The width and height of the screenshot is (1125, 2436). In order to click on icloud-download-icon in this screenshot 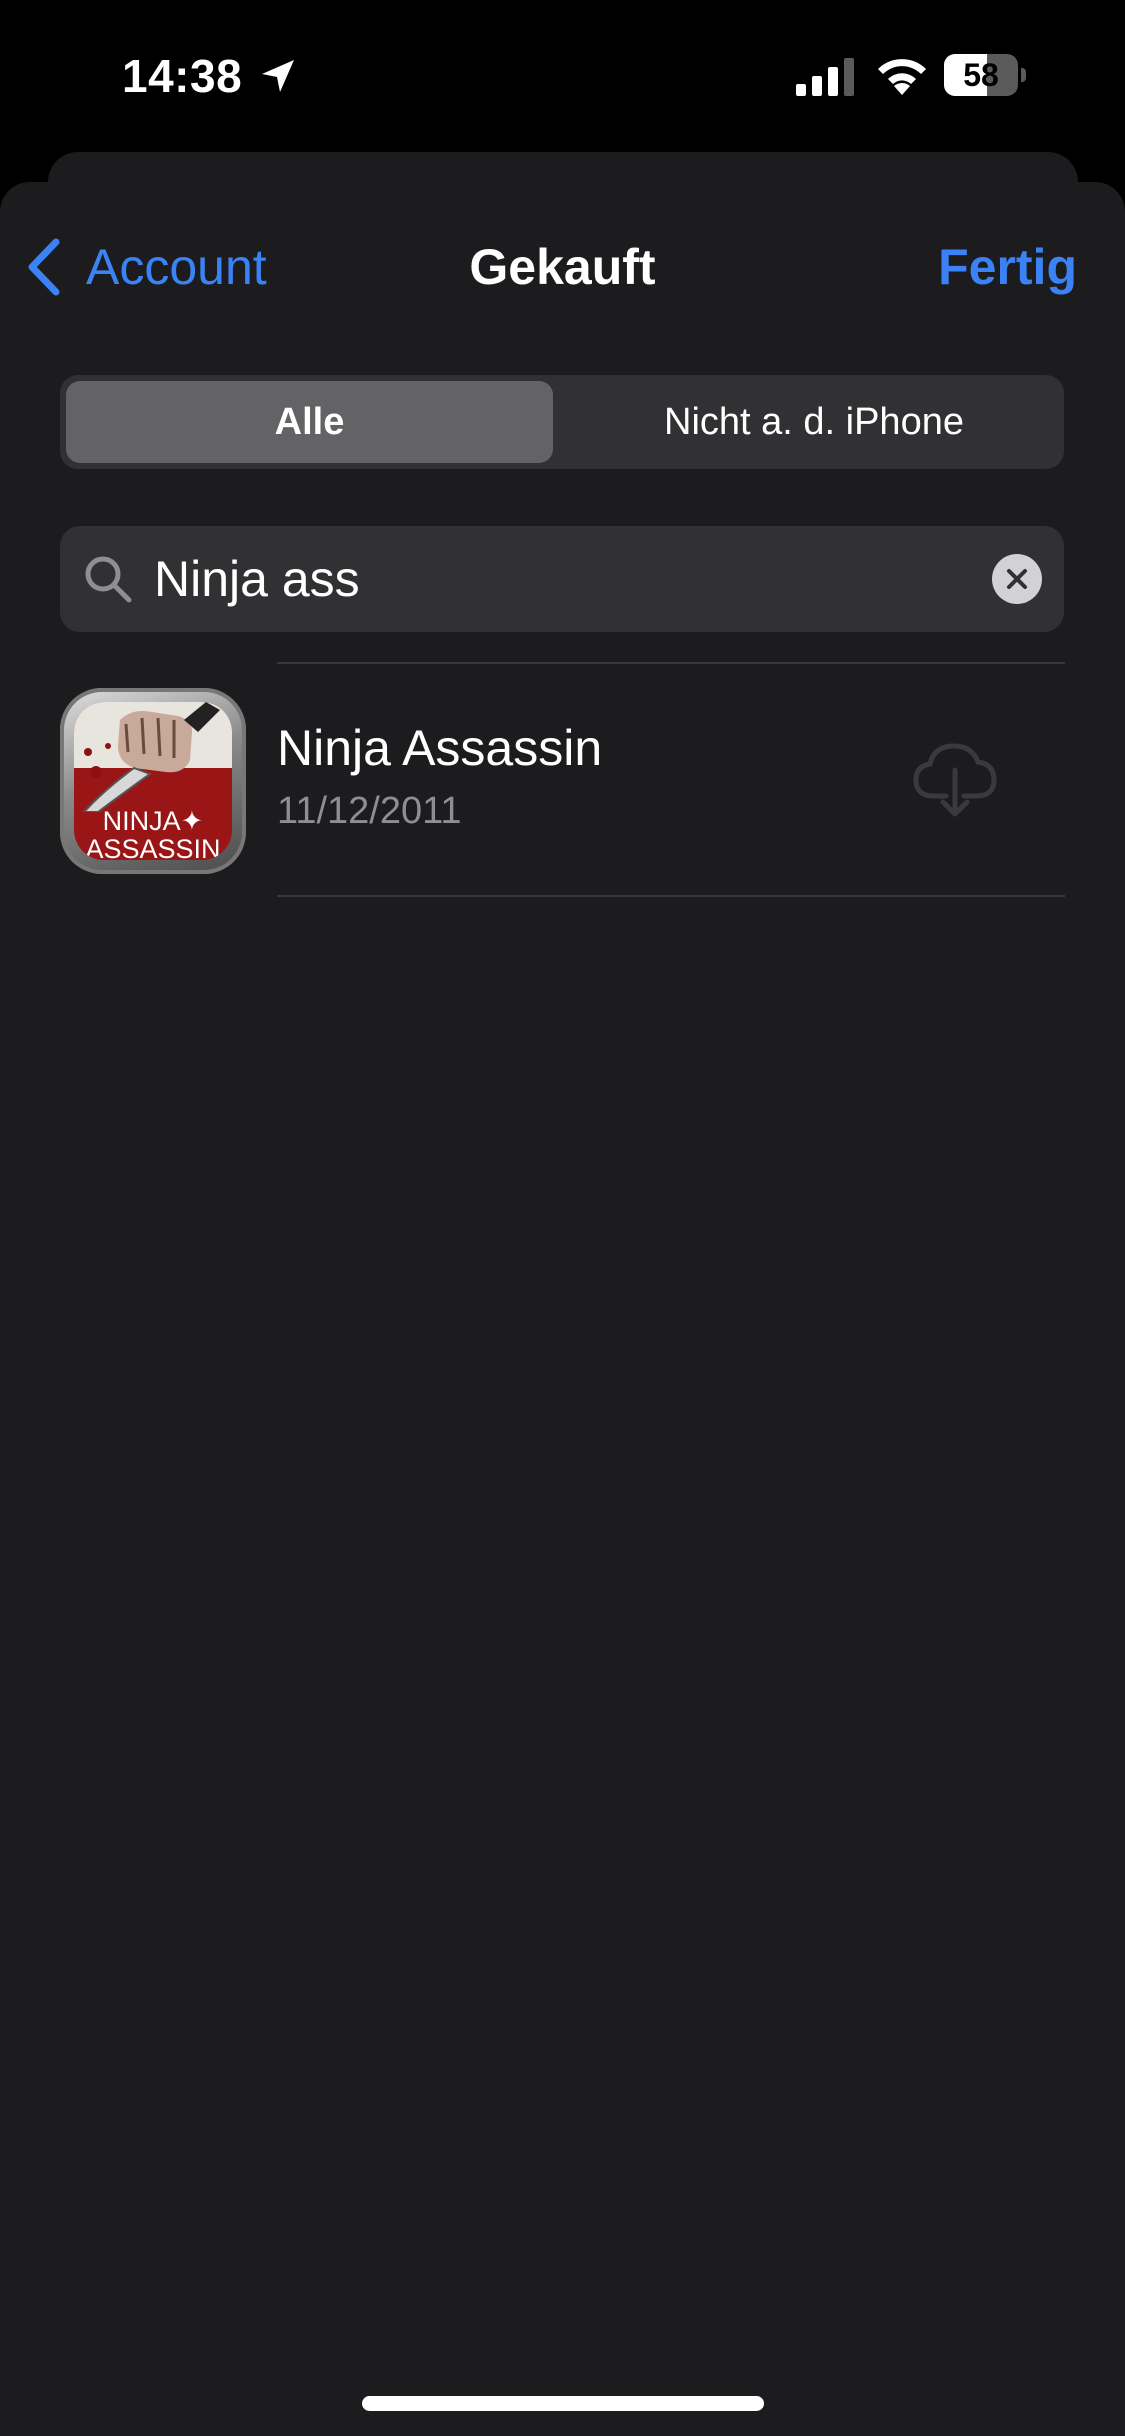, I will do `click(955, 780)`.